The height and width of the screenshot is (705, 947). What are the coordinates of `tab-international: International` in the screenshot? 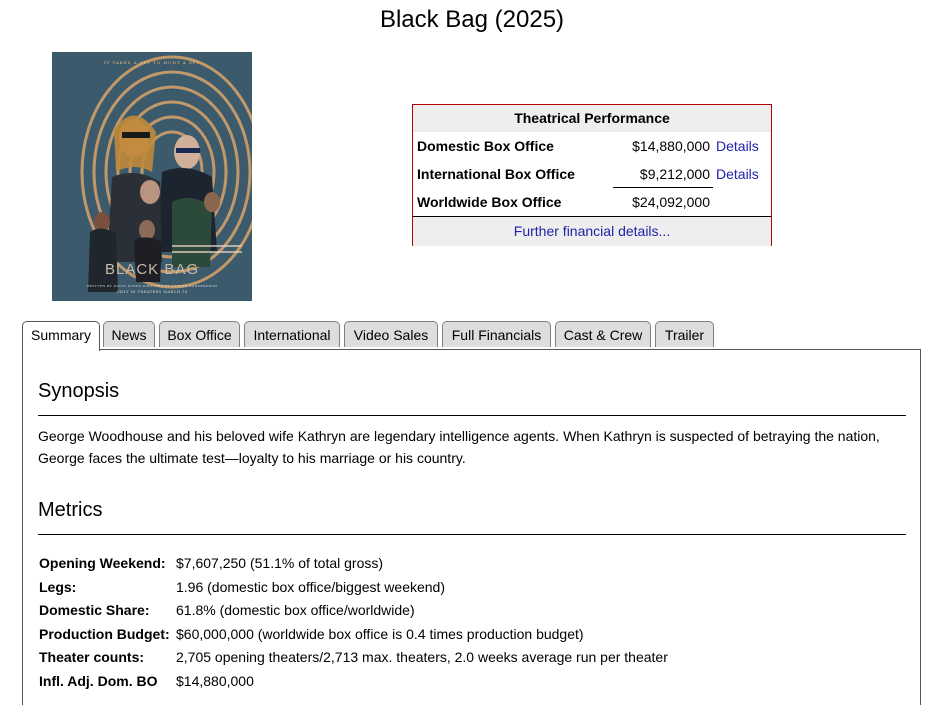 It's located at (292, 334).